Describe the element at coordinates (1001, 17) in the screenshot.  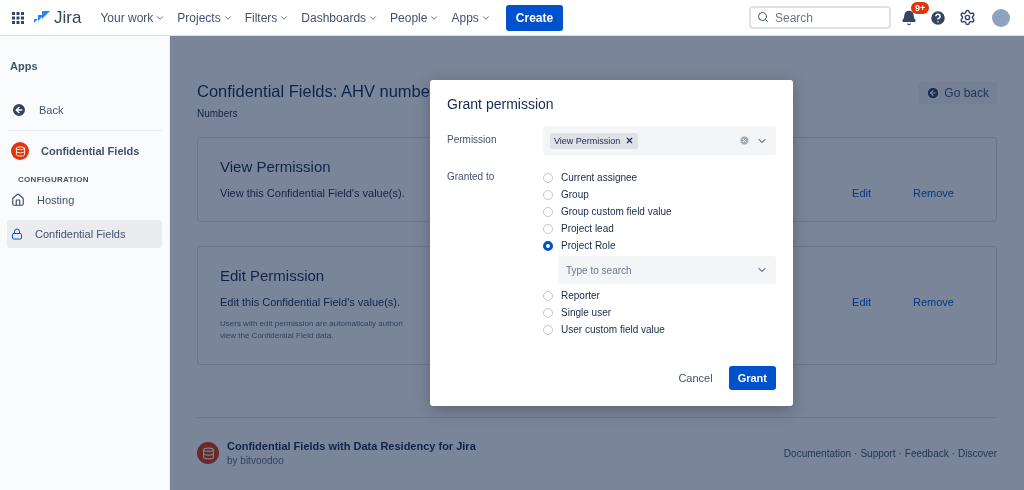
I see `avatar` at that location.